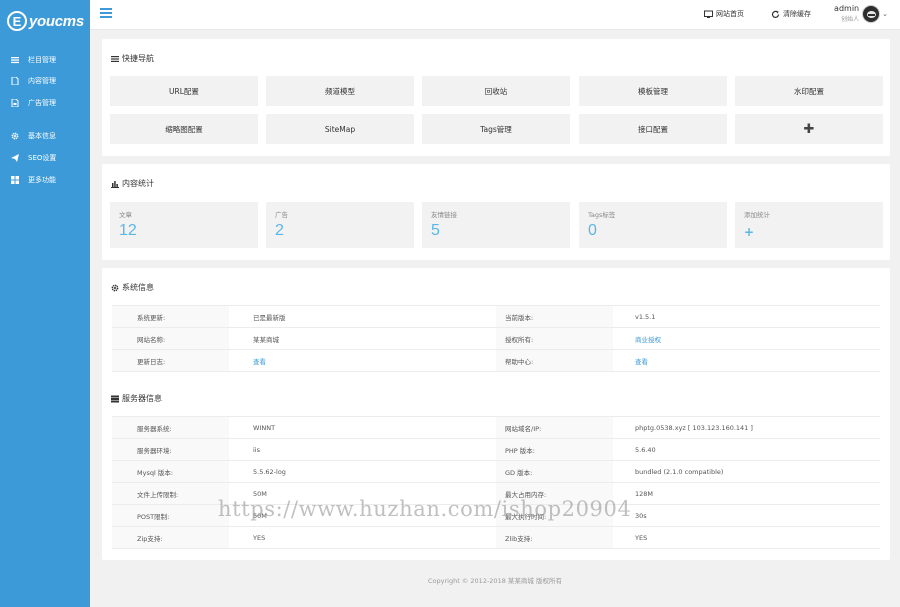  Describe the element at coordinates (708, 14) in the screenshot. I see `monitor-icon` at that location.